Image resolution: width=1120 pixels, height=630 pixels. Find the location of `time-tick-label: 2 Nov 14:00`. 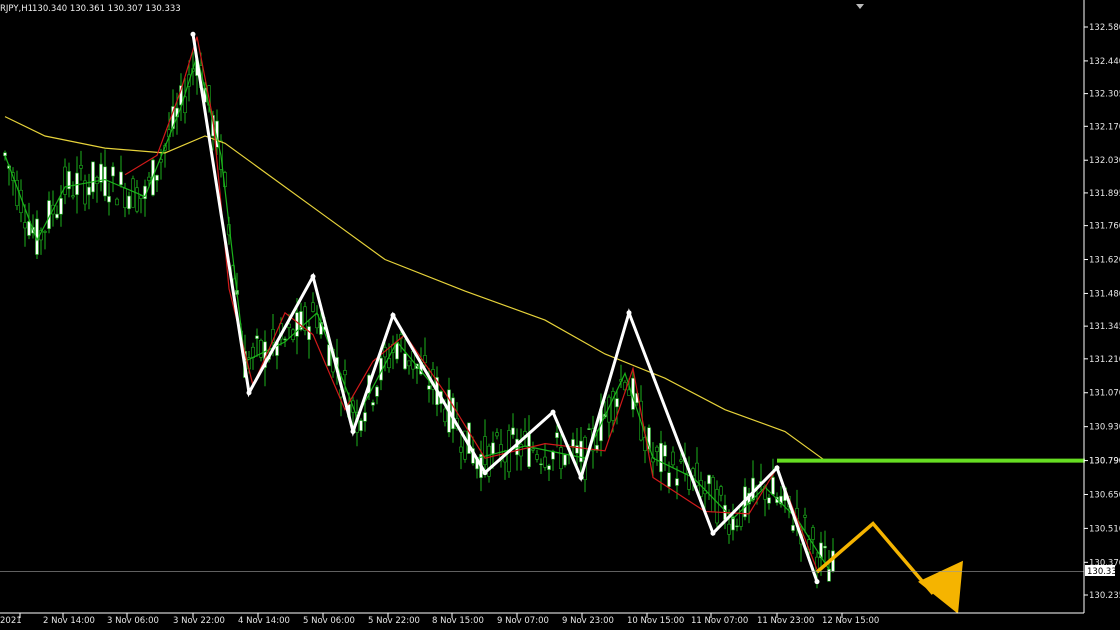

time-tick-label: 2 Nov 14:00 is located at coordinates (69, 621).